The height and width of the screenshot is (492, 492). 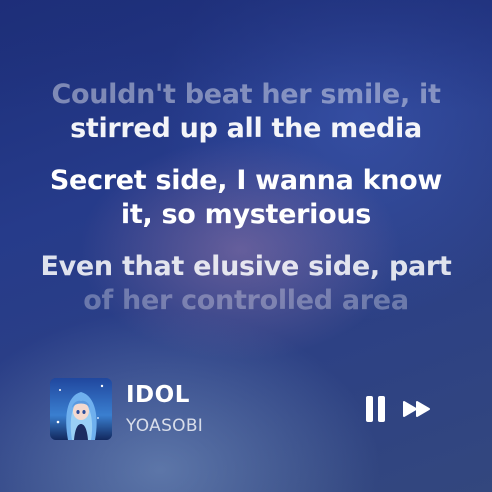 I want to click on lyric-line-text: Couldn't beat her smile, it, so click(x=246, y=94).